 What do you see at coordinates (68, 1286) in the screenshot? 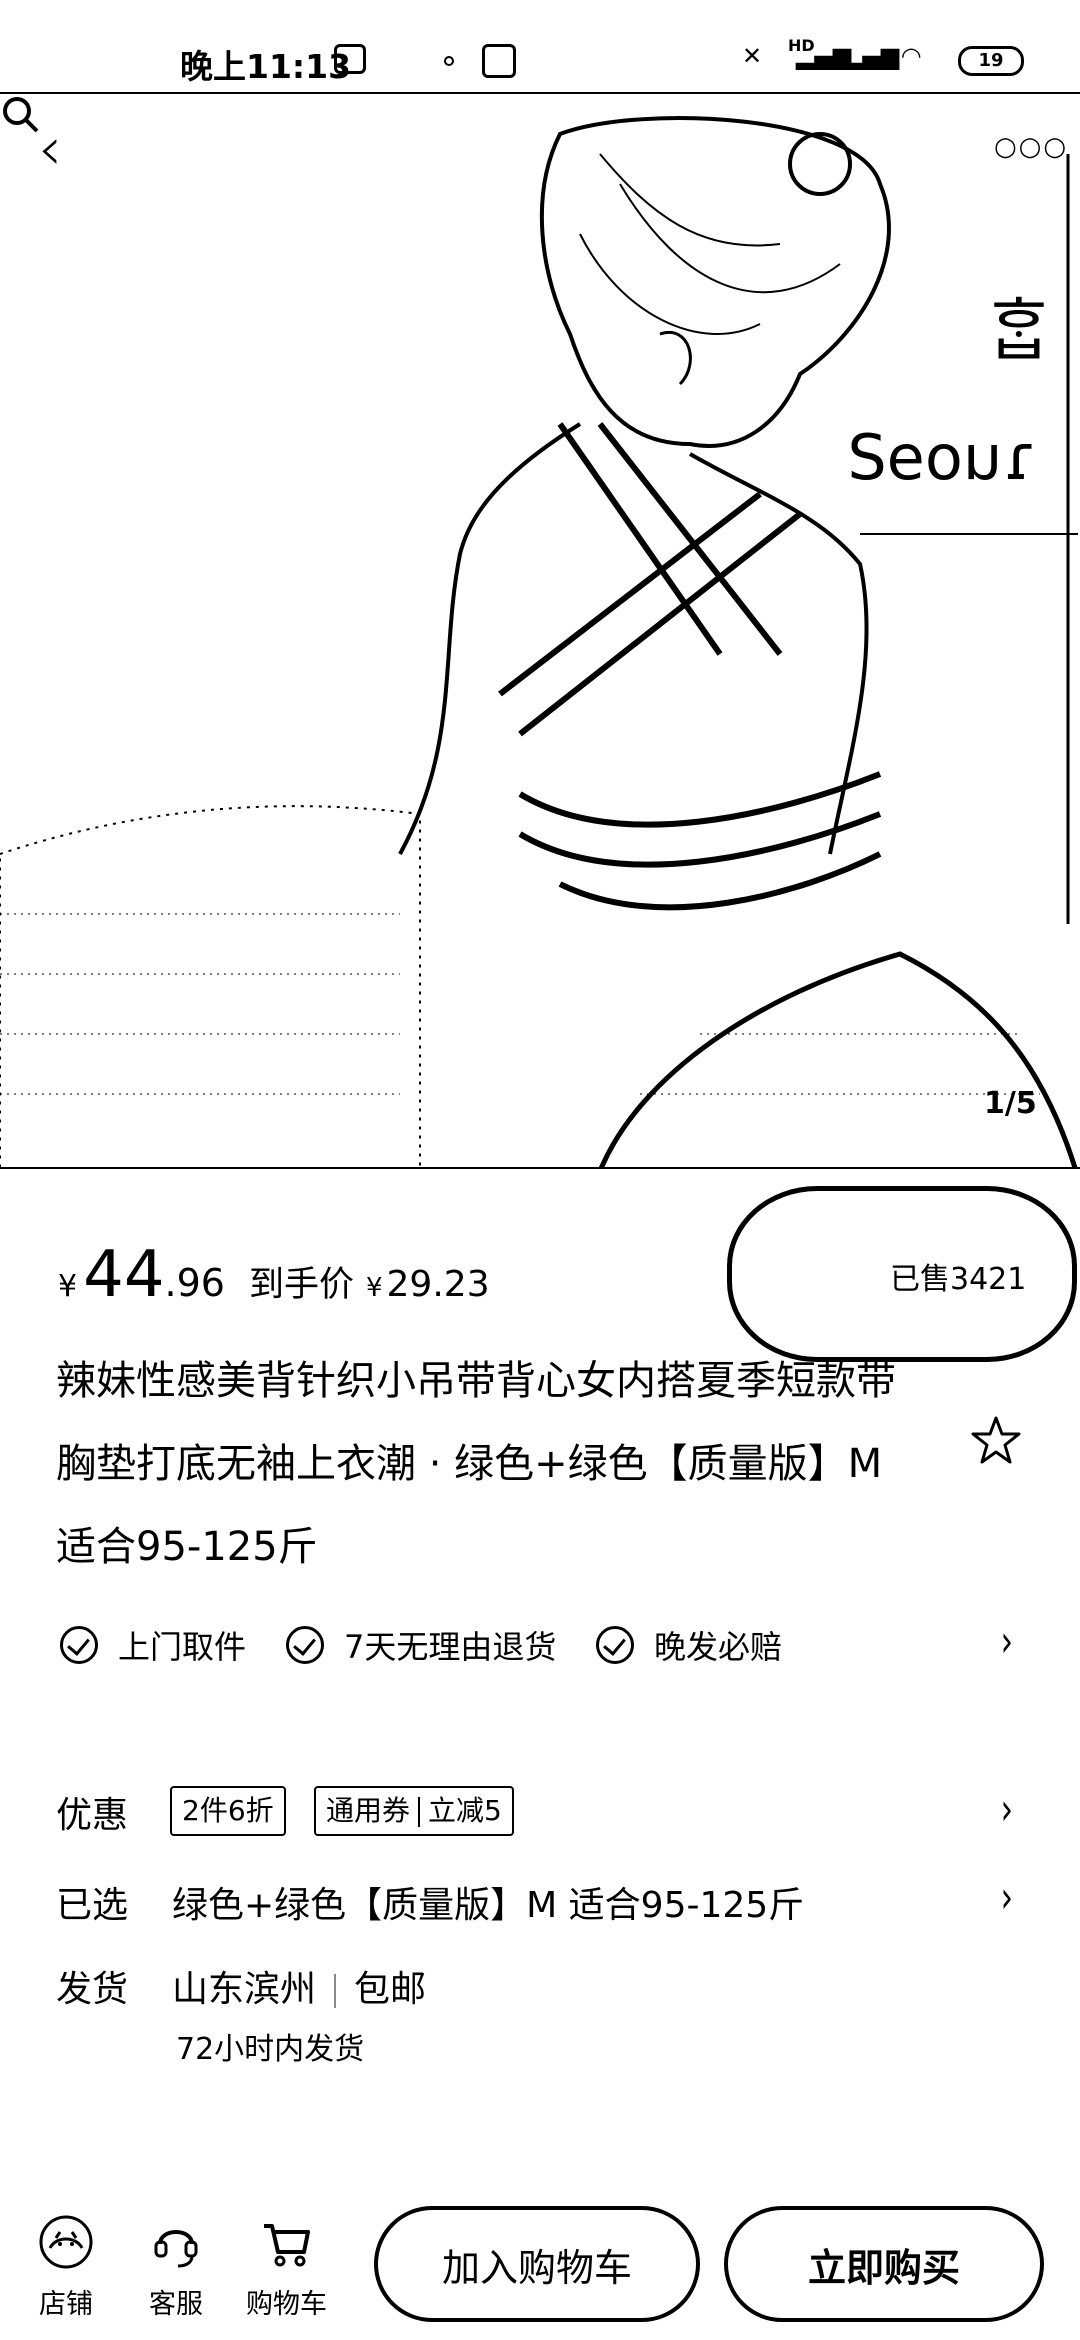
I see `price-currency: ¥` at bounding box center [68, 1286].